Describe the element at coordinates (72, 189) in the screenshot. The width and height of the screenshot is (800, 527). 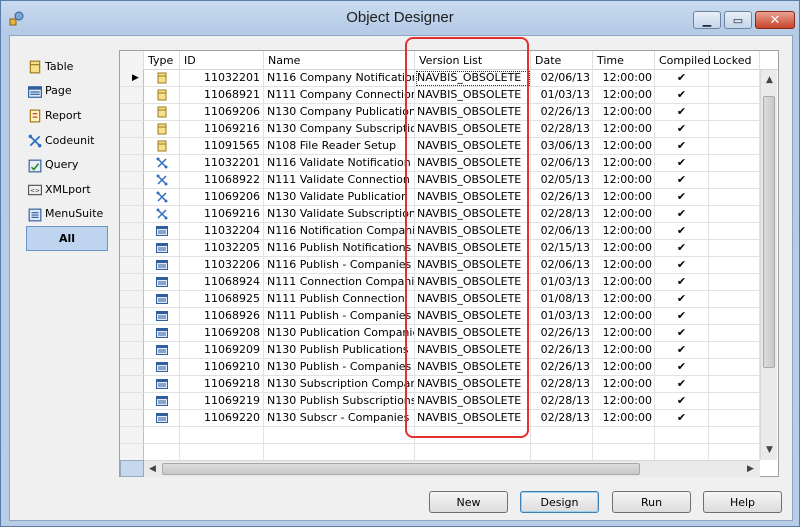
I see `sidebar-item-xmlport: <> XMLport` at that location.